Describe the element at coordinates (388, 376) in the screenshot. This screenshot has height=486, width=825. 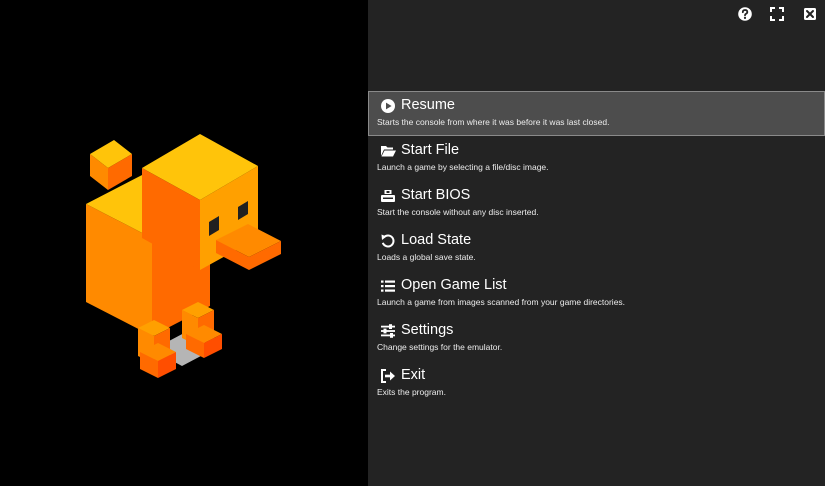
I see `sign-out-icon` at that location.